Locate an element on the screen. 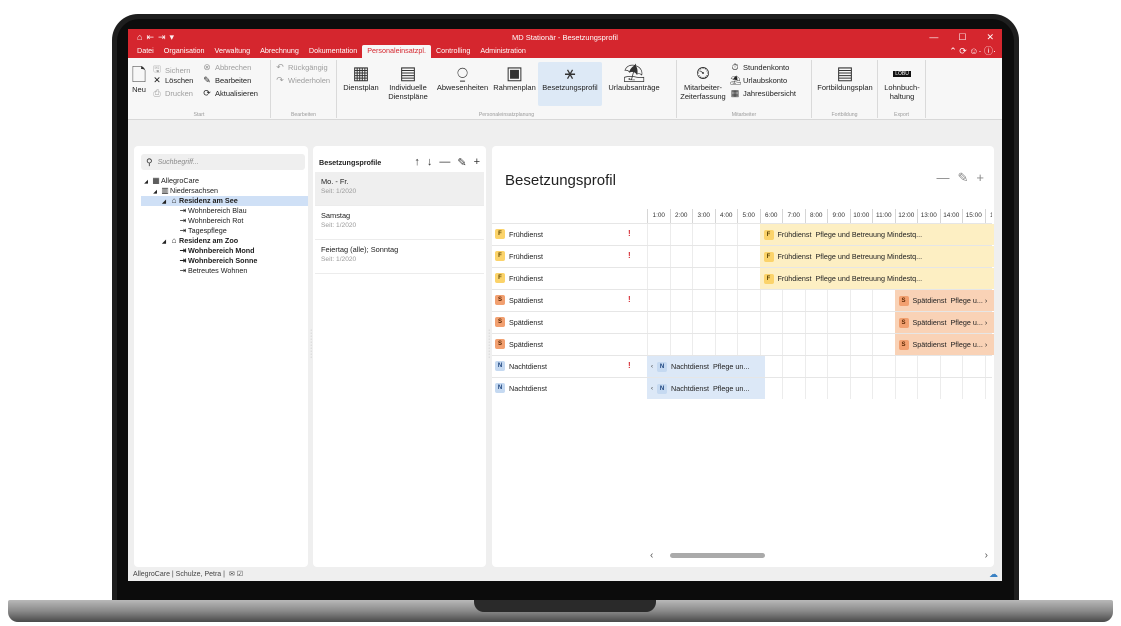 The image size is (1121, 626). profile-item: Mo. - Fr. Seit: 1/2020 is located at coordinates (399, 189).